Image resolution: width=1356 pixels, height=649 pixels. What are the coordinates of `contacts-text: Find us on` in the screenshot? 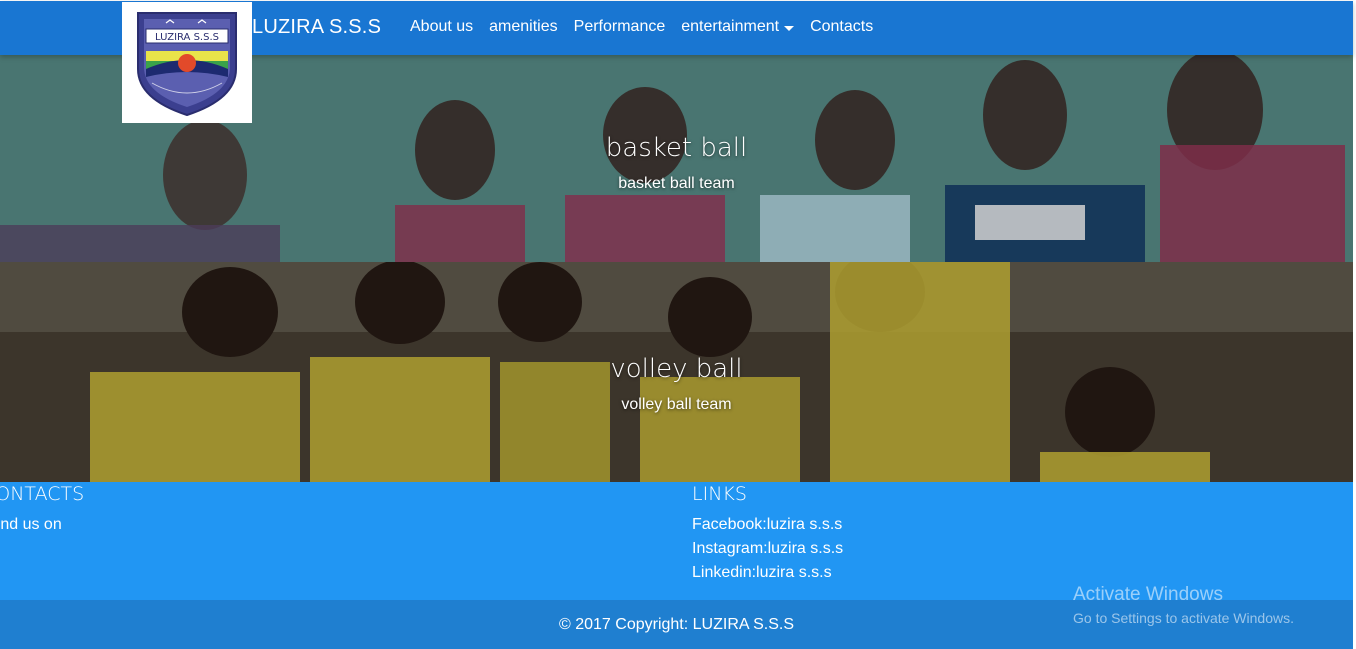 It's located at (31, 524).